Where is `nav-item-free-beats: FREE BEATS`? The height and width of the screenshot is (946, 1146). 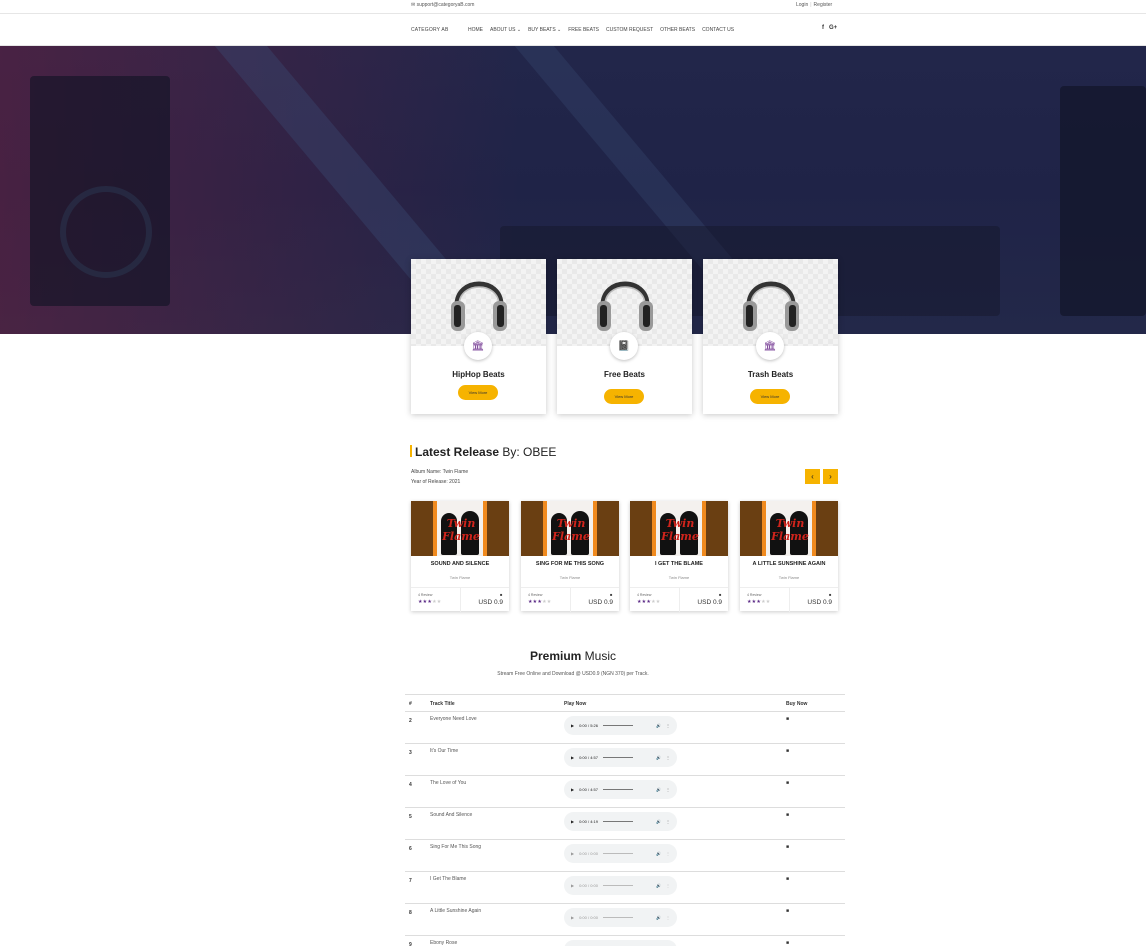 nav-item-free-beats: FREE BEATS is located at coordinates (583, 30).